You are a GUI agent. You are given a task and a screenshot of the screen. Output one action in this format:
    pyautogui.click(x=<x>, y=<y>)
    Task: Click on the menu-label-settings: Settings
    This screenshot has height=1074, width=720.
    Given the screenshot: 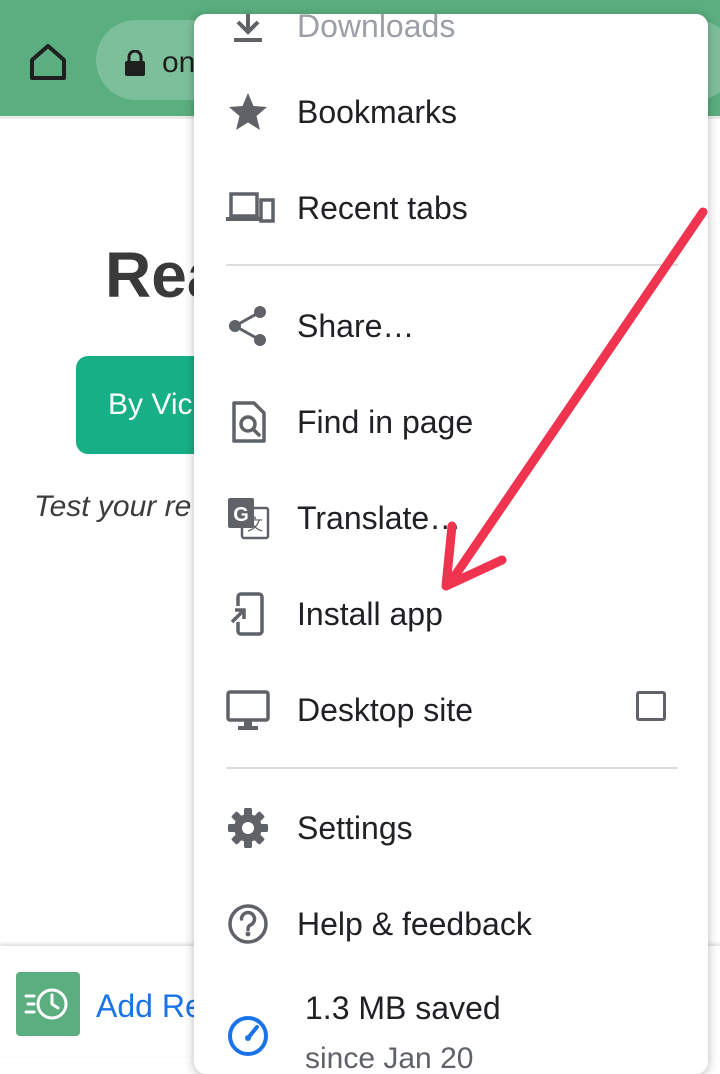 What is the action you would take?
    pyautogui.click(x=355, y=828)
    